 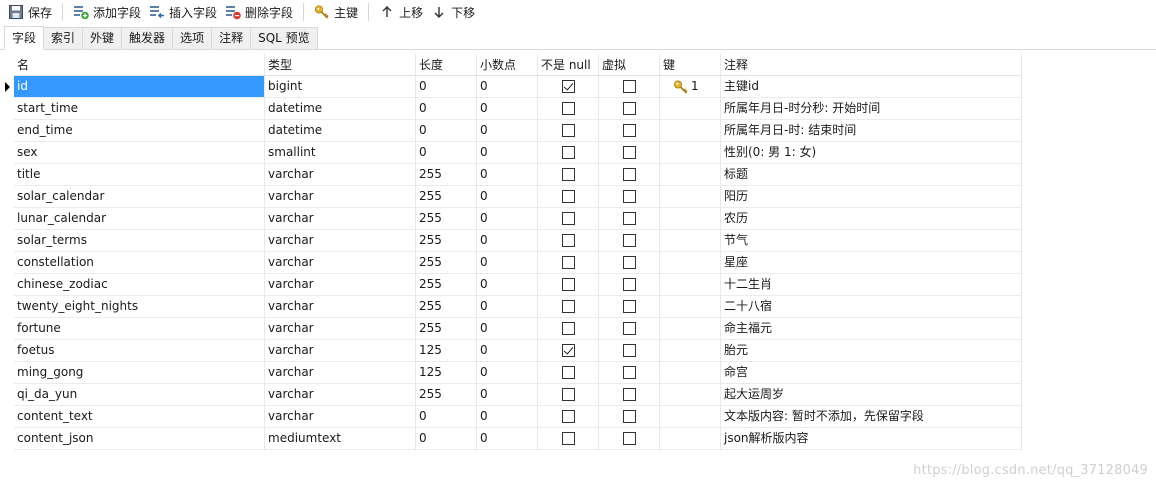 What do you see at coordinates (139, 329) in the screenshot?
I see `field-name-cell: fortune` at bounding box center [139, 329].